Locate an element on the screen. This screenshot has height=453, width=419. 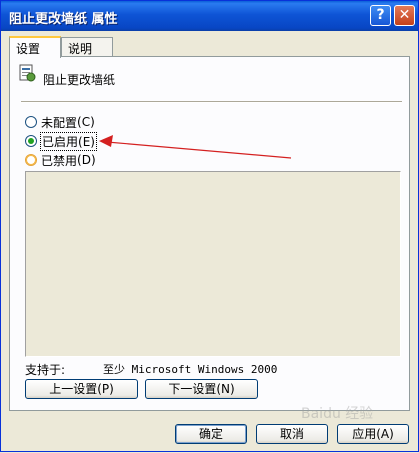
separator is located at coordinates (211, 102).